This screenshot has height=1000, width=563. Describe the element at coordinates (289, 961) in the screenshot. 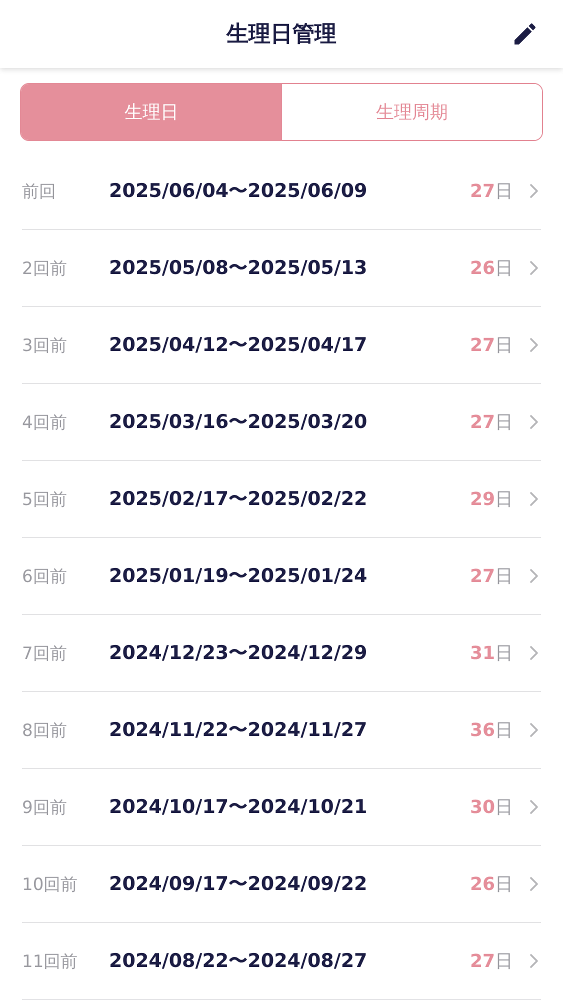

I see `date-range: 2024/08/22〜2024/08/27` at that location.